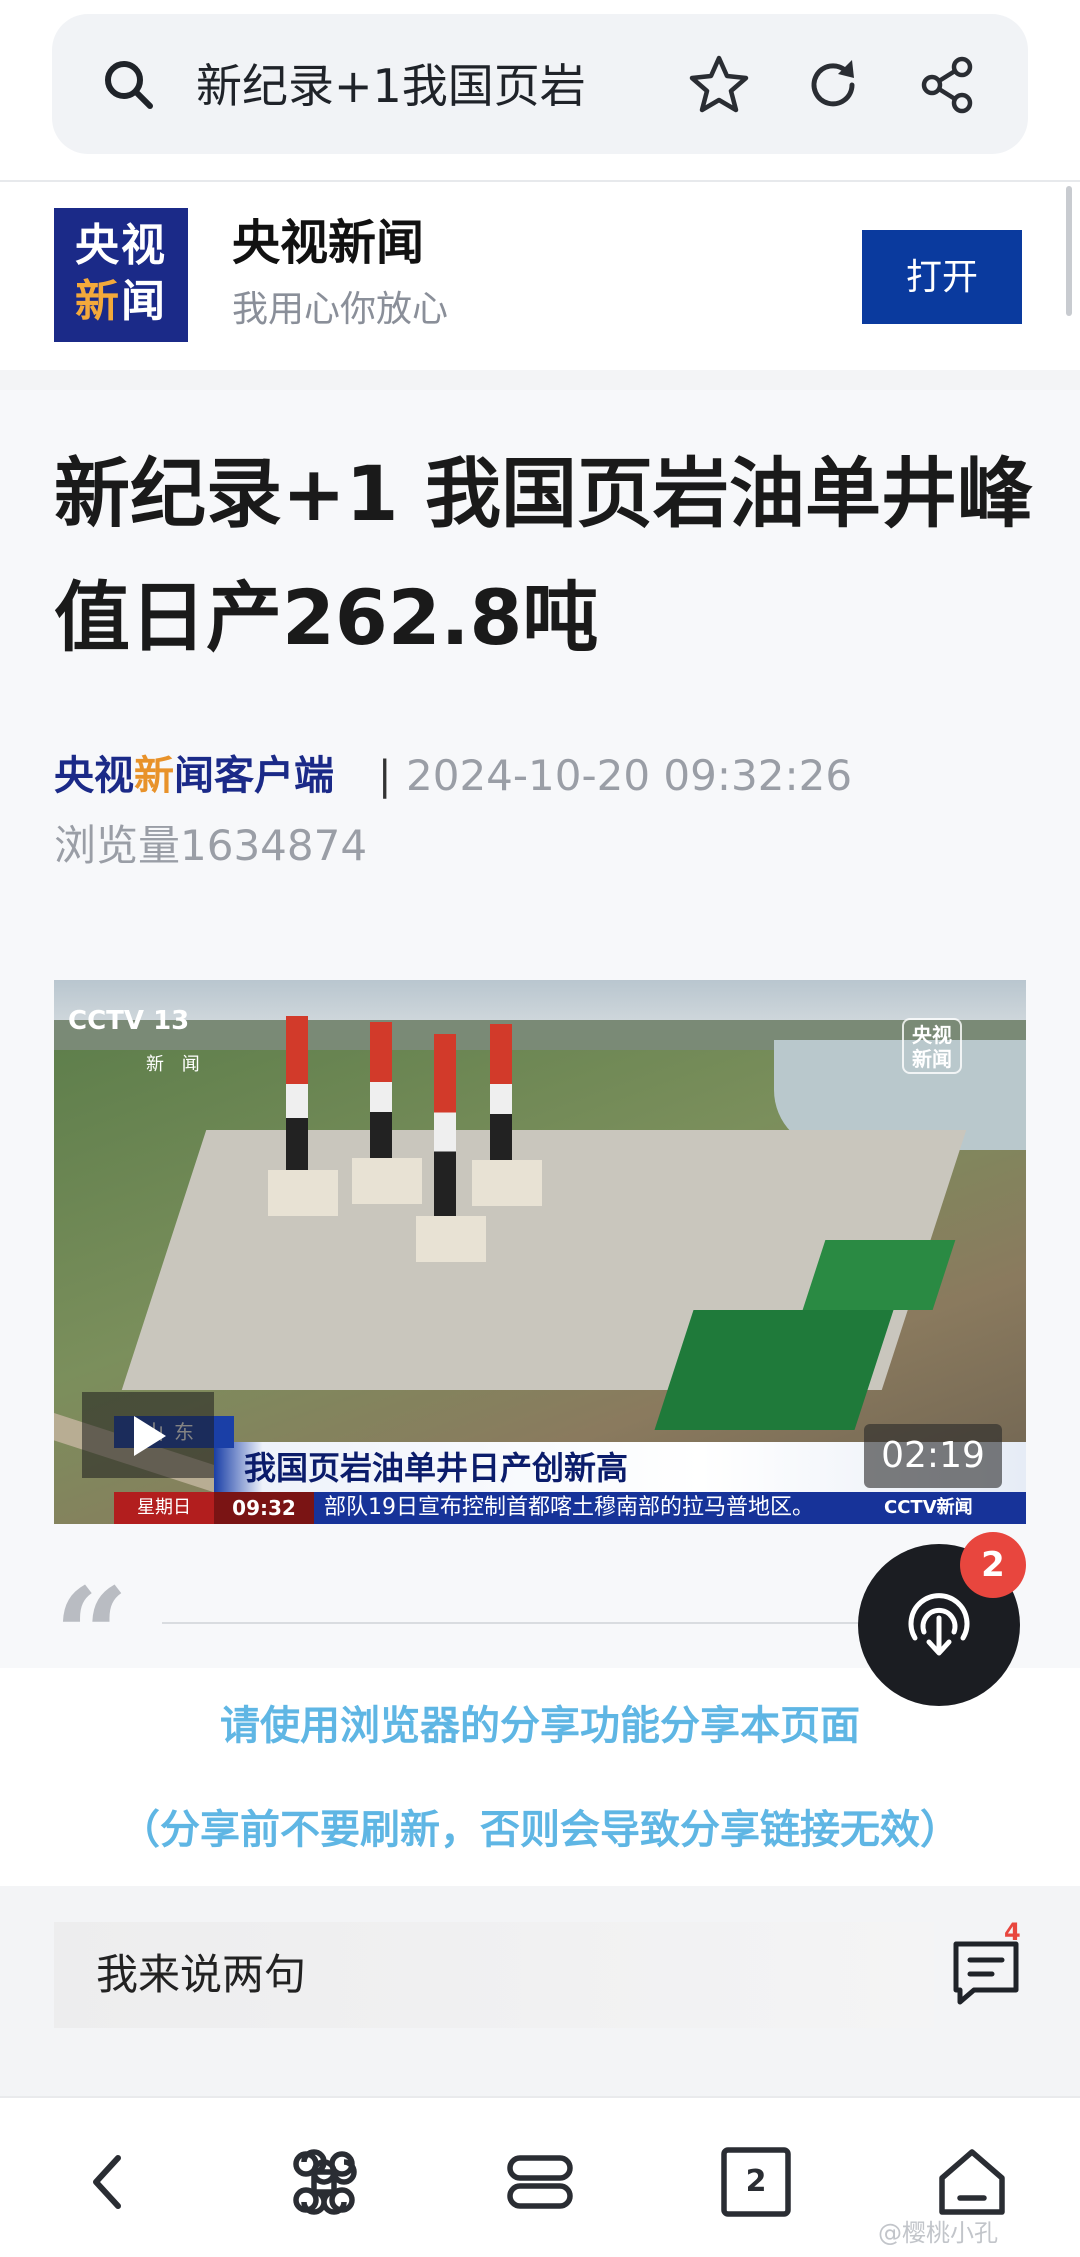 The width and height of the screenshot is (1080, 2257). Describe the element at coordinates (324, 2182) in the screenshot. I see `command-icon` at that location.